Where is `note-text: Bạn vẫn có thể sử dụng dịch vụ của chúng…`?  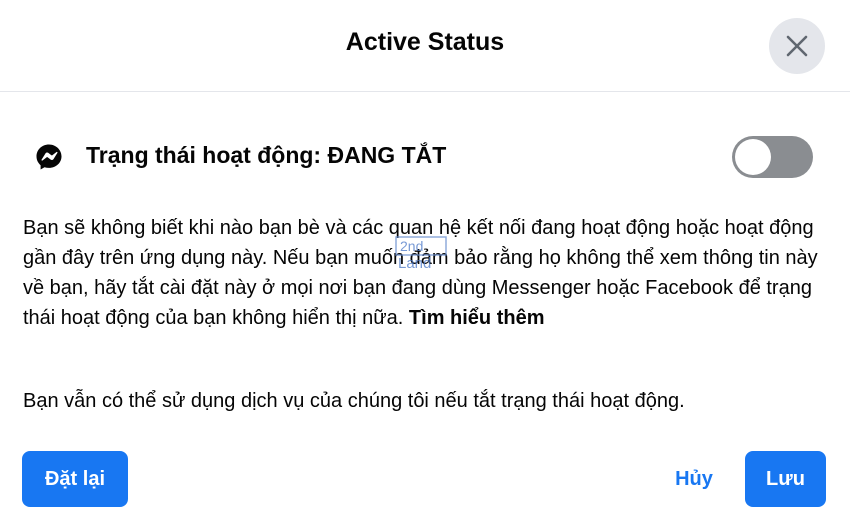 note-text: Bạn vẫn có thể sử dụng dịch vụ của chúng… is located at coordinates (354, 401).